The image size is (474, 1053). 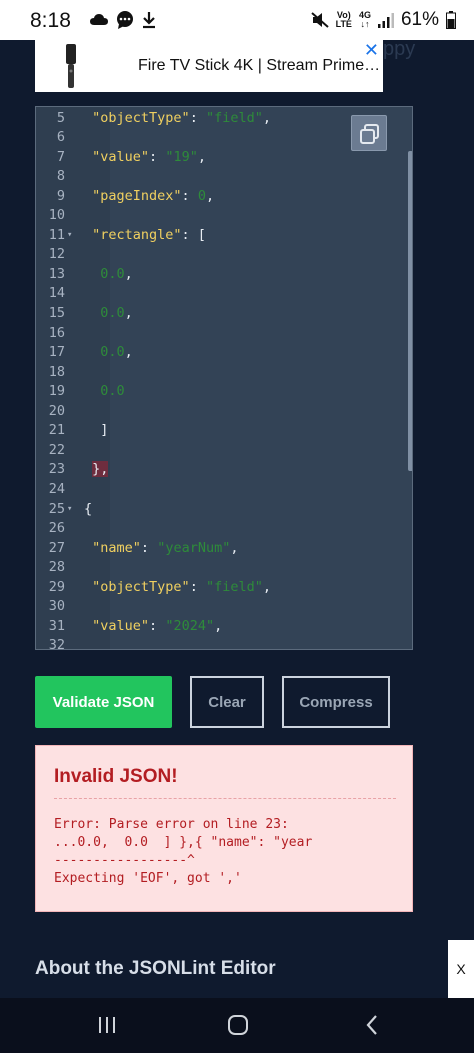 What do you see at coordinates (56, 547) in the screenshot?
I see `line-number: 27` at bounding box center [56, 547].